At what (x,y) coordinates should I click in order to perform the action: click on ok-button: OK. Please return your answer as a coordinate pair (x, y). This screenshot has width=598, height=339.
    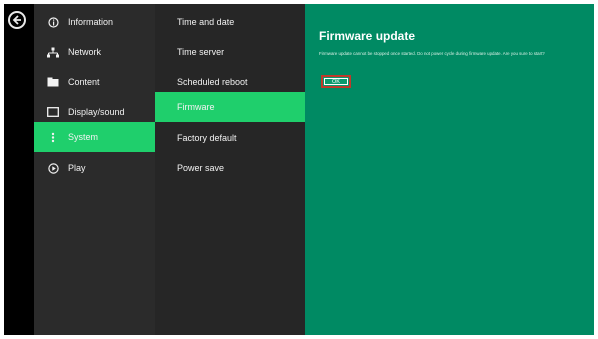
    Looking at the image, I should click on (336, 81).